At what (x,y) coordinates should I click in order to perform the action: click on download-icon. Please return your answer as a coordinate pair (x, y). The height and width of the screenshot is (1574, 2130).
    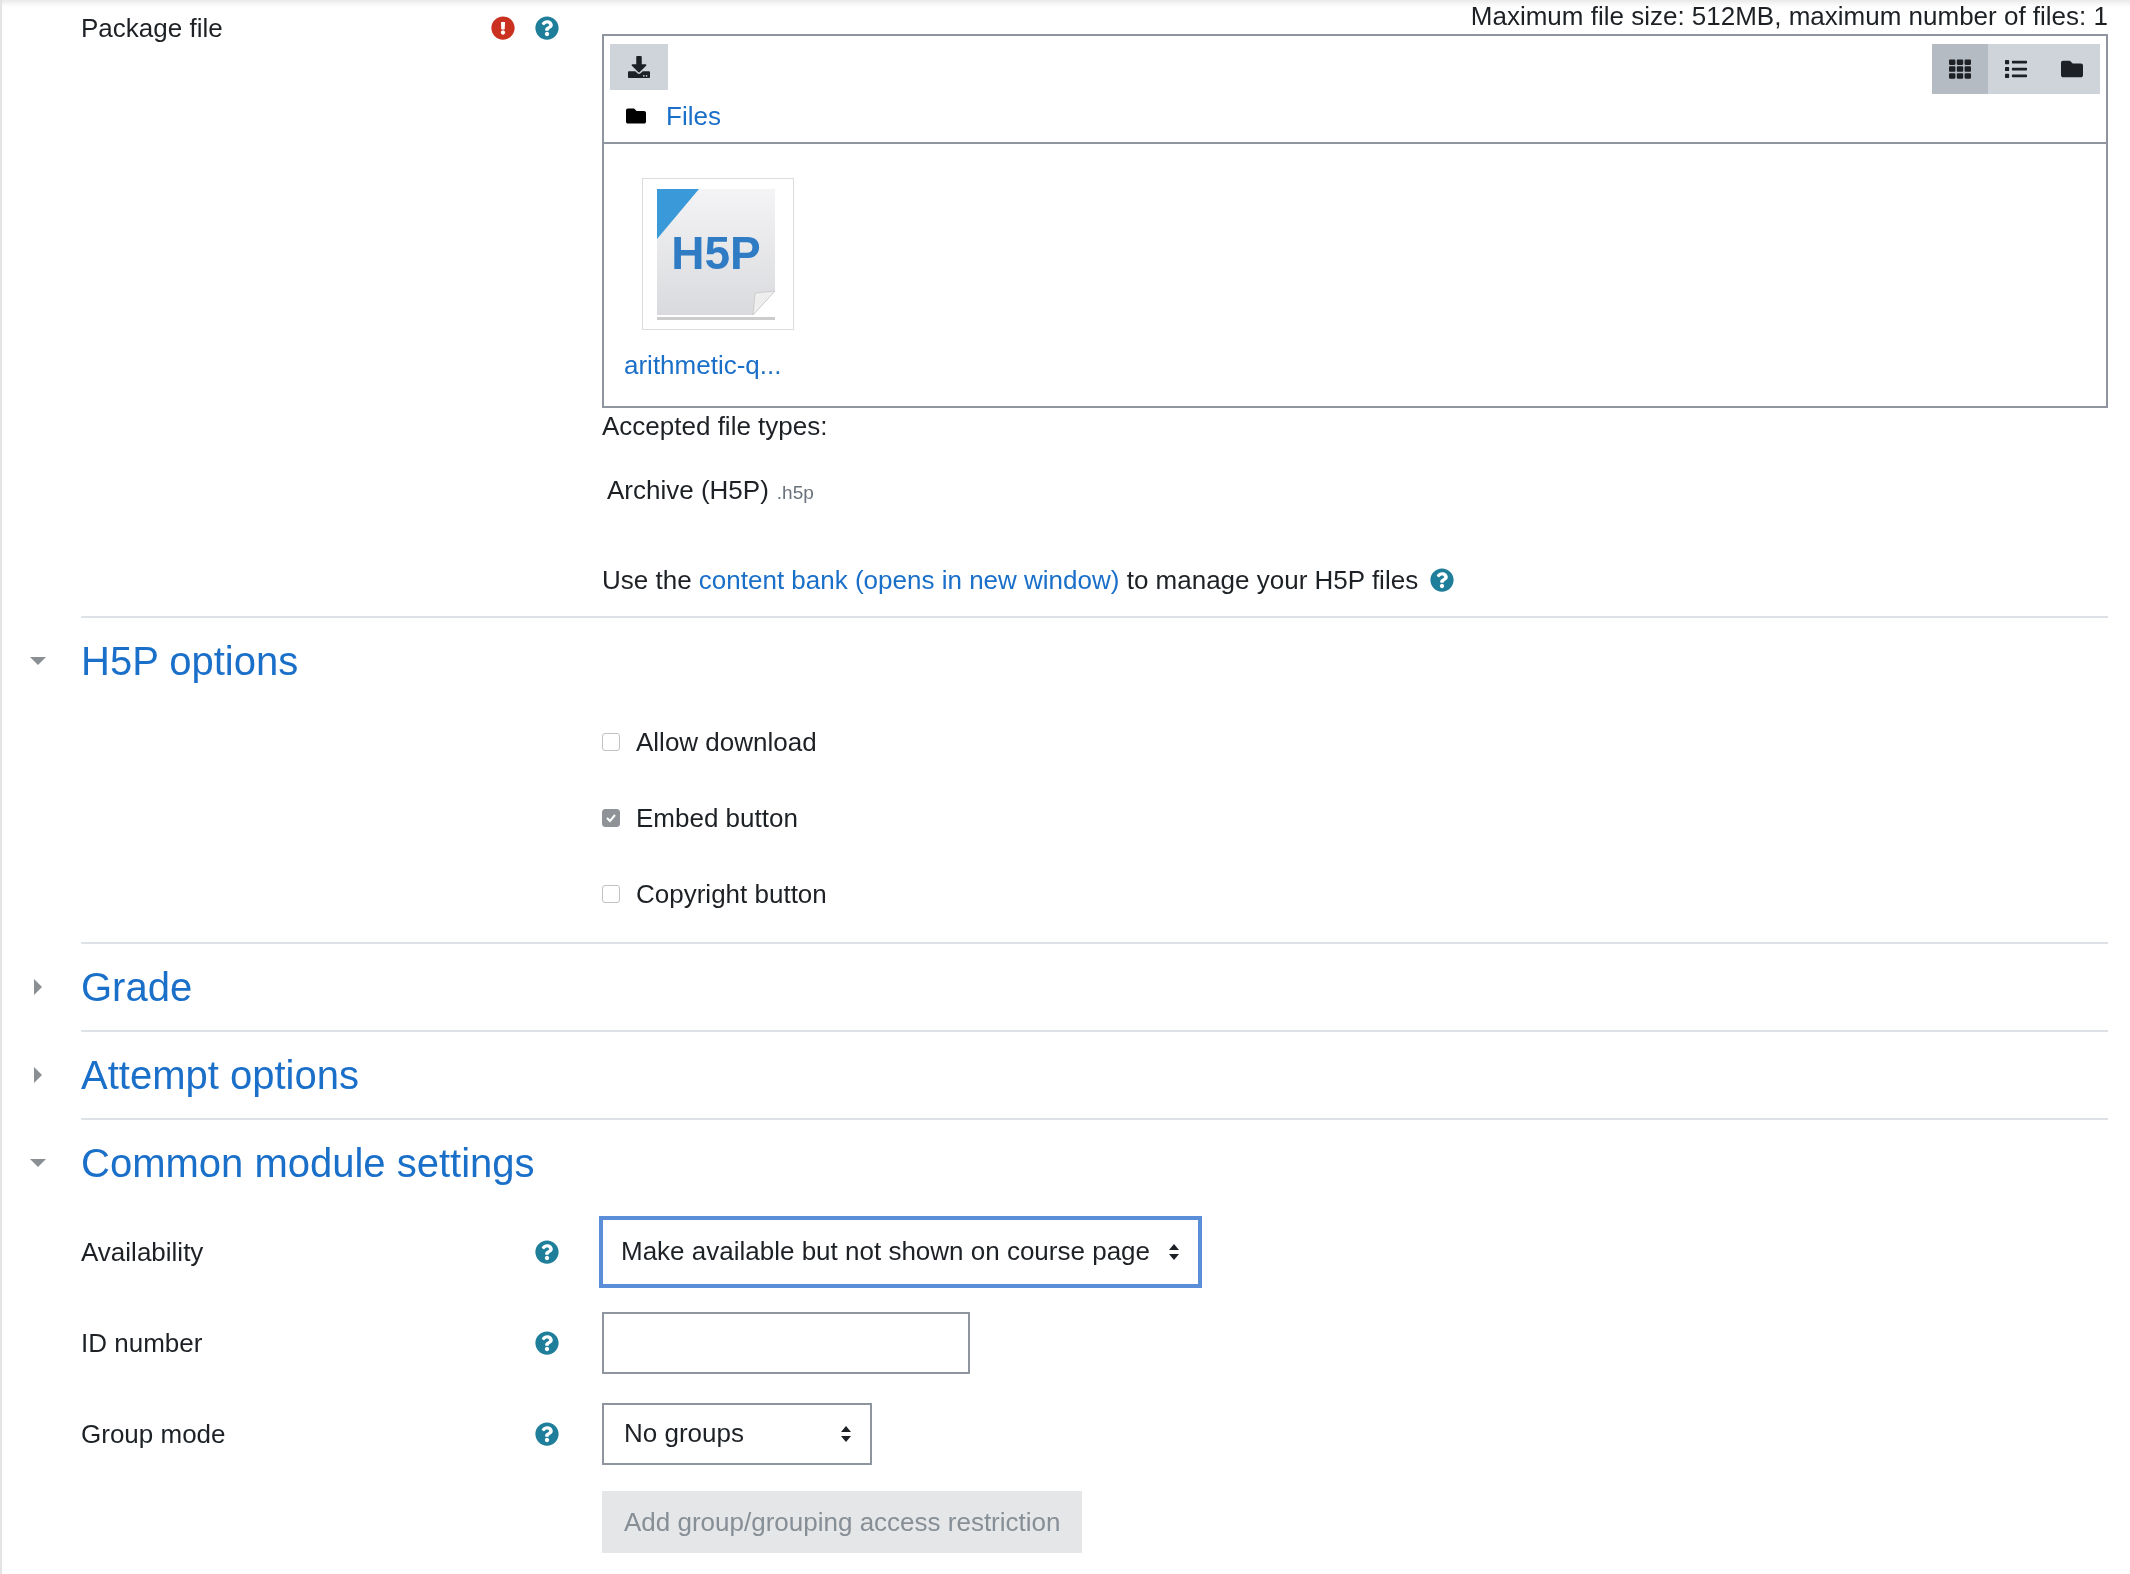
    Looking at the image, I should click on (639, 67).